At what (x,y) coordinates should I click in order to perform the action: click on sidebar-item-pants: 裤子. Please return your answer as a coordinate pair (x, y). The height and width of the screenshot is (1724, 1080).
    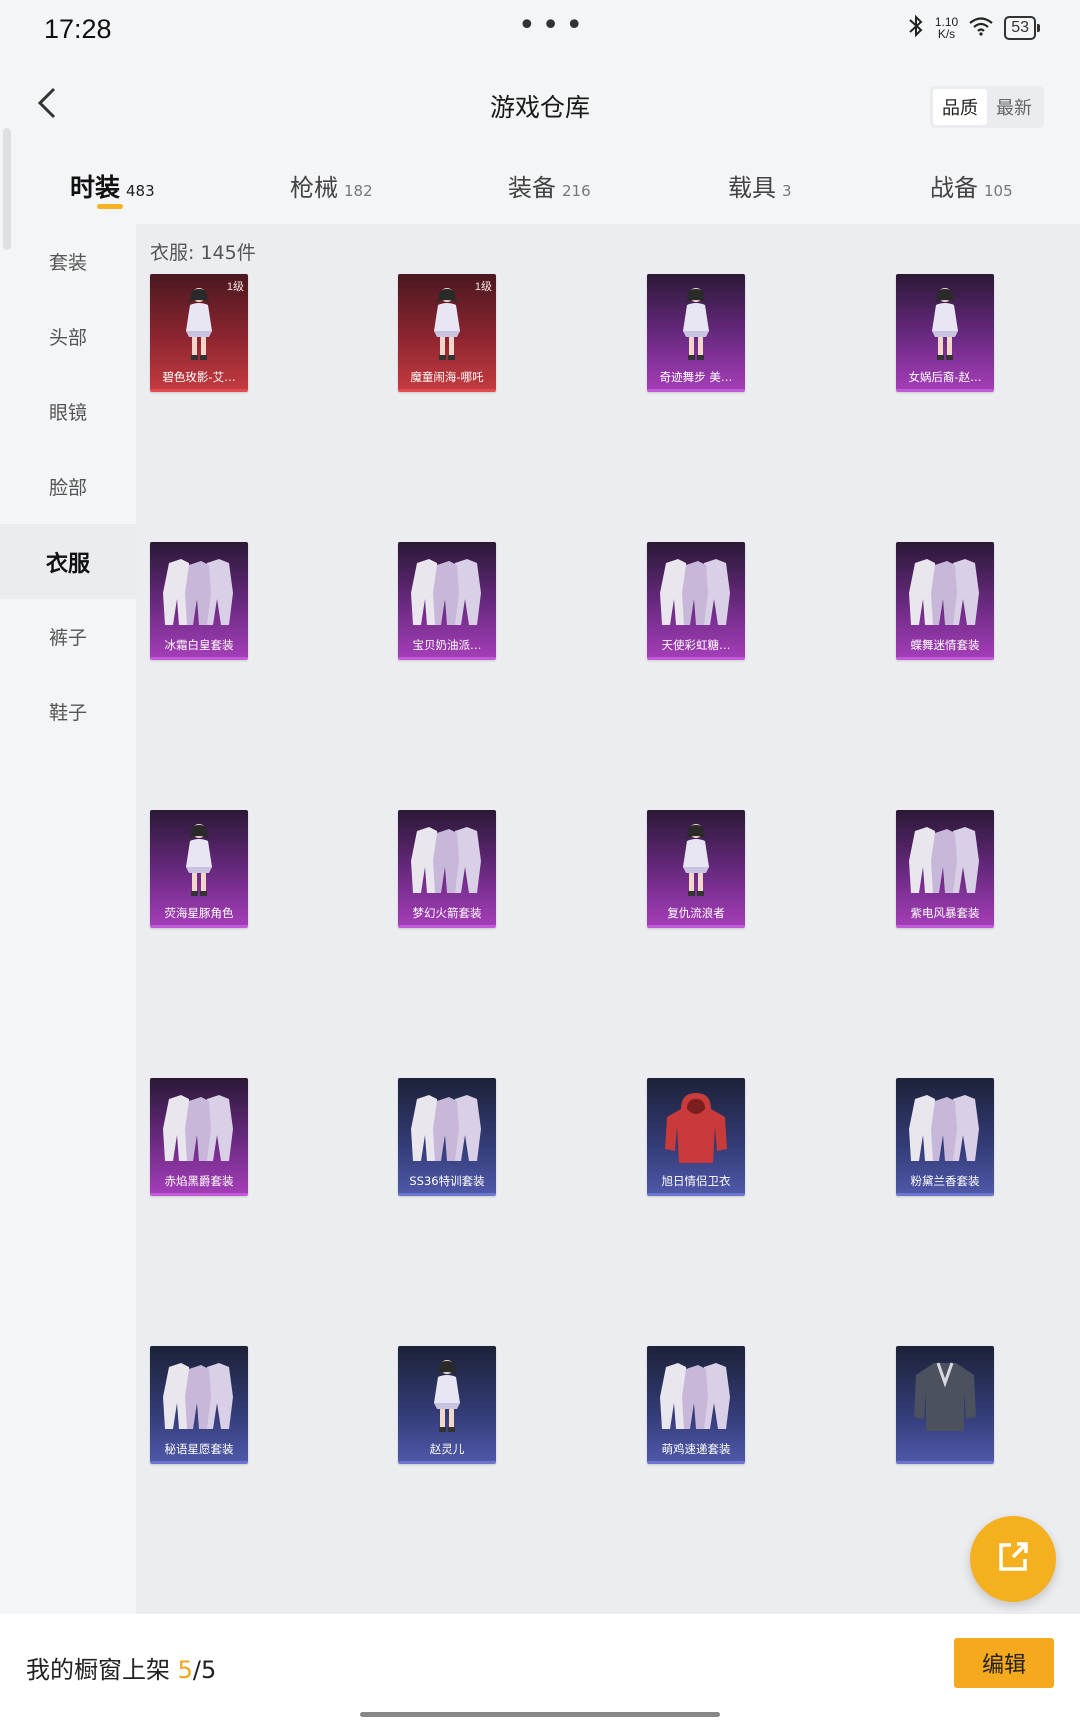
    Looking at the image, I should click on (68, 636).